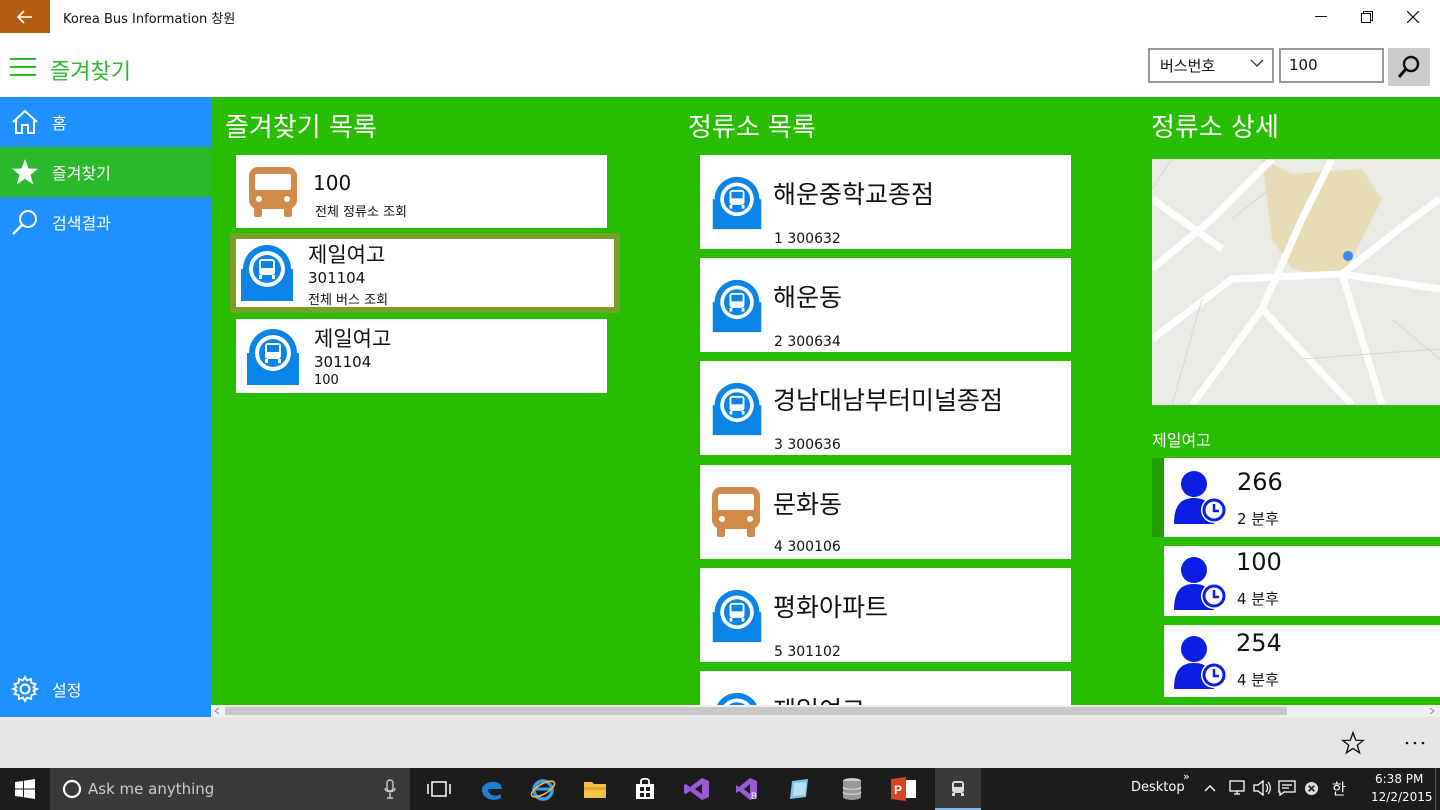 This screenshot has height=810, width=1440. I want to click on task-view-button, so click(439, 789).